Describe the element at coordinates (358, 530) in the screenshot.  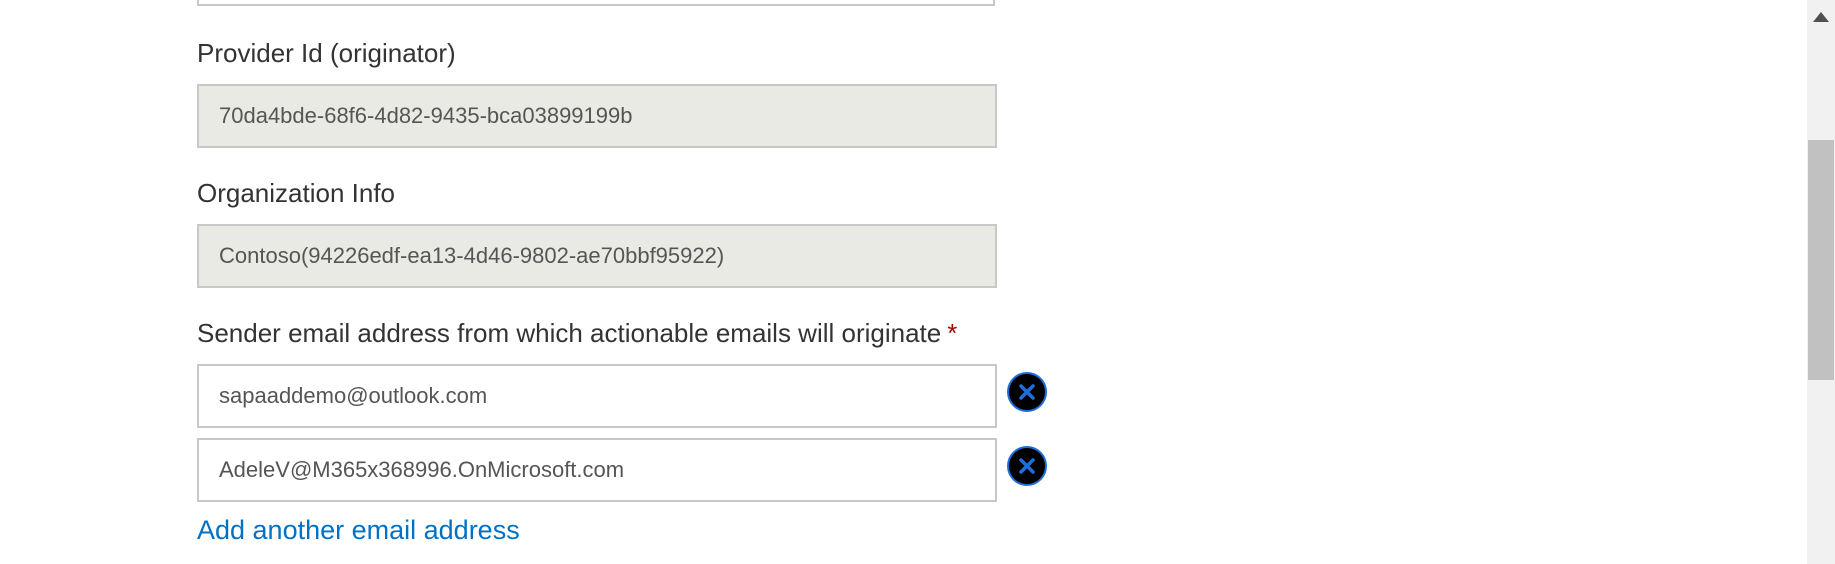
I see `add-email-link: Add another email address` at that location.